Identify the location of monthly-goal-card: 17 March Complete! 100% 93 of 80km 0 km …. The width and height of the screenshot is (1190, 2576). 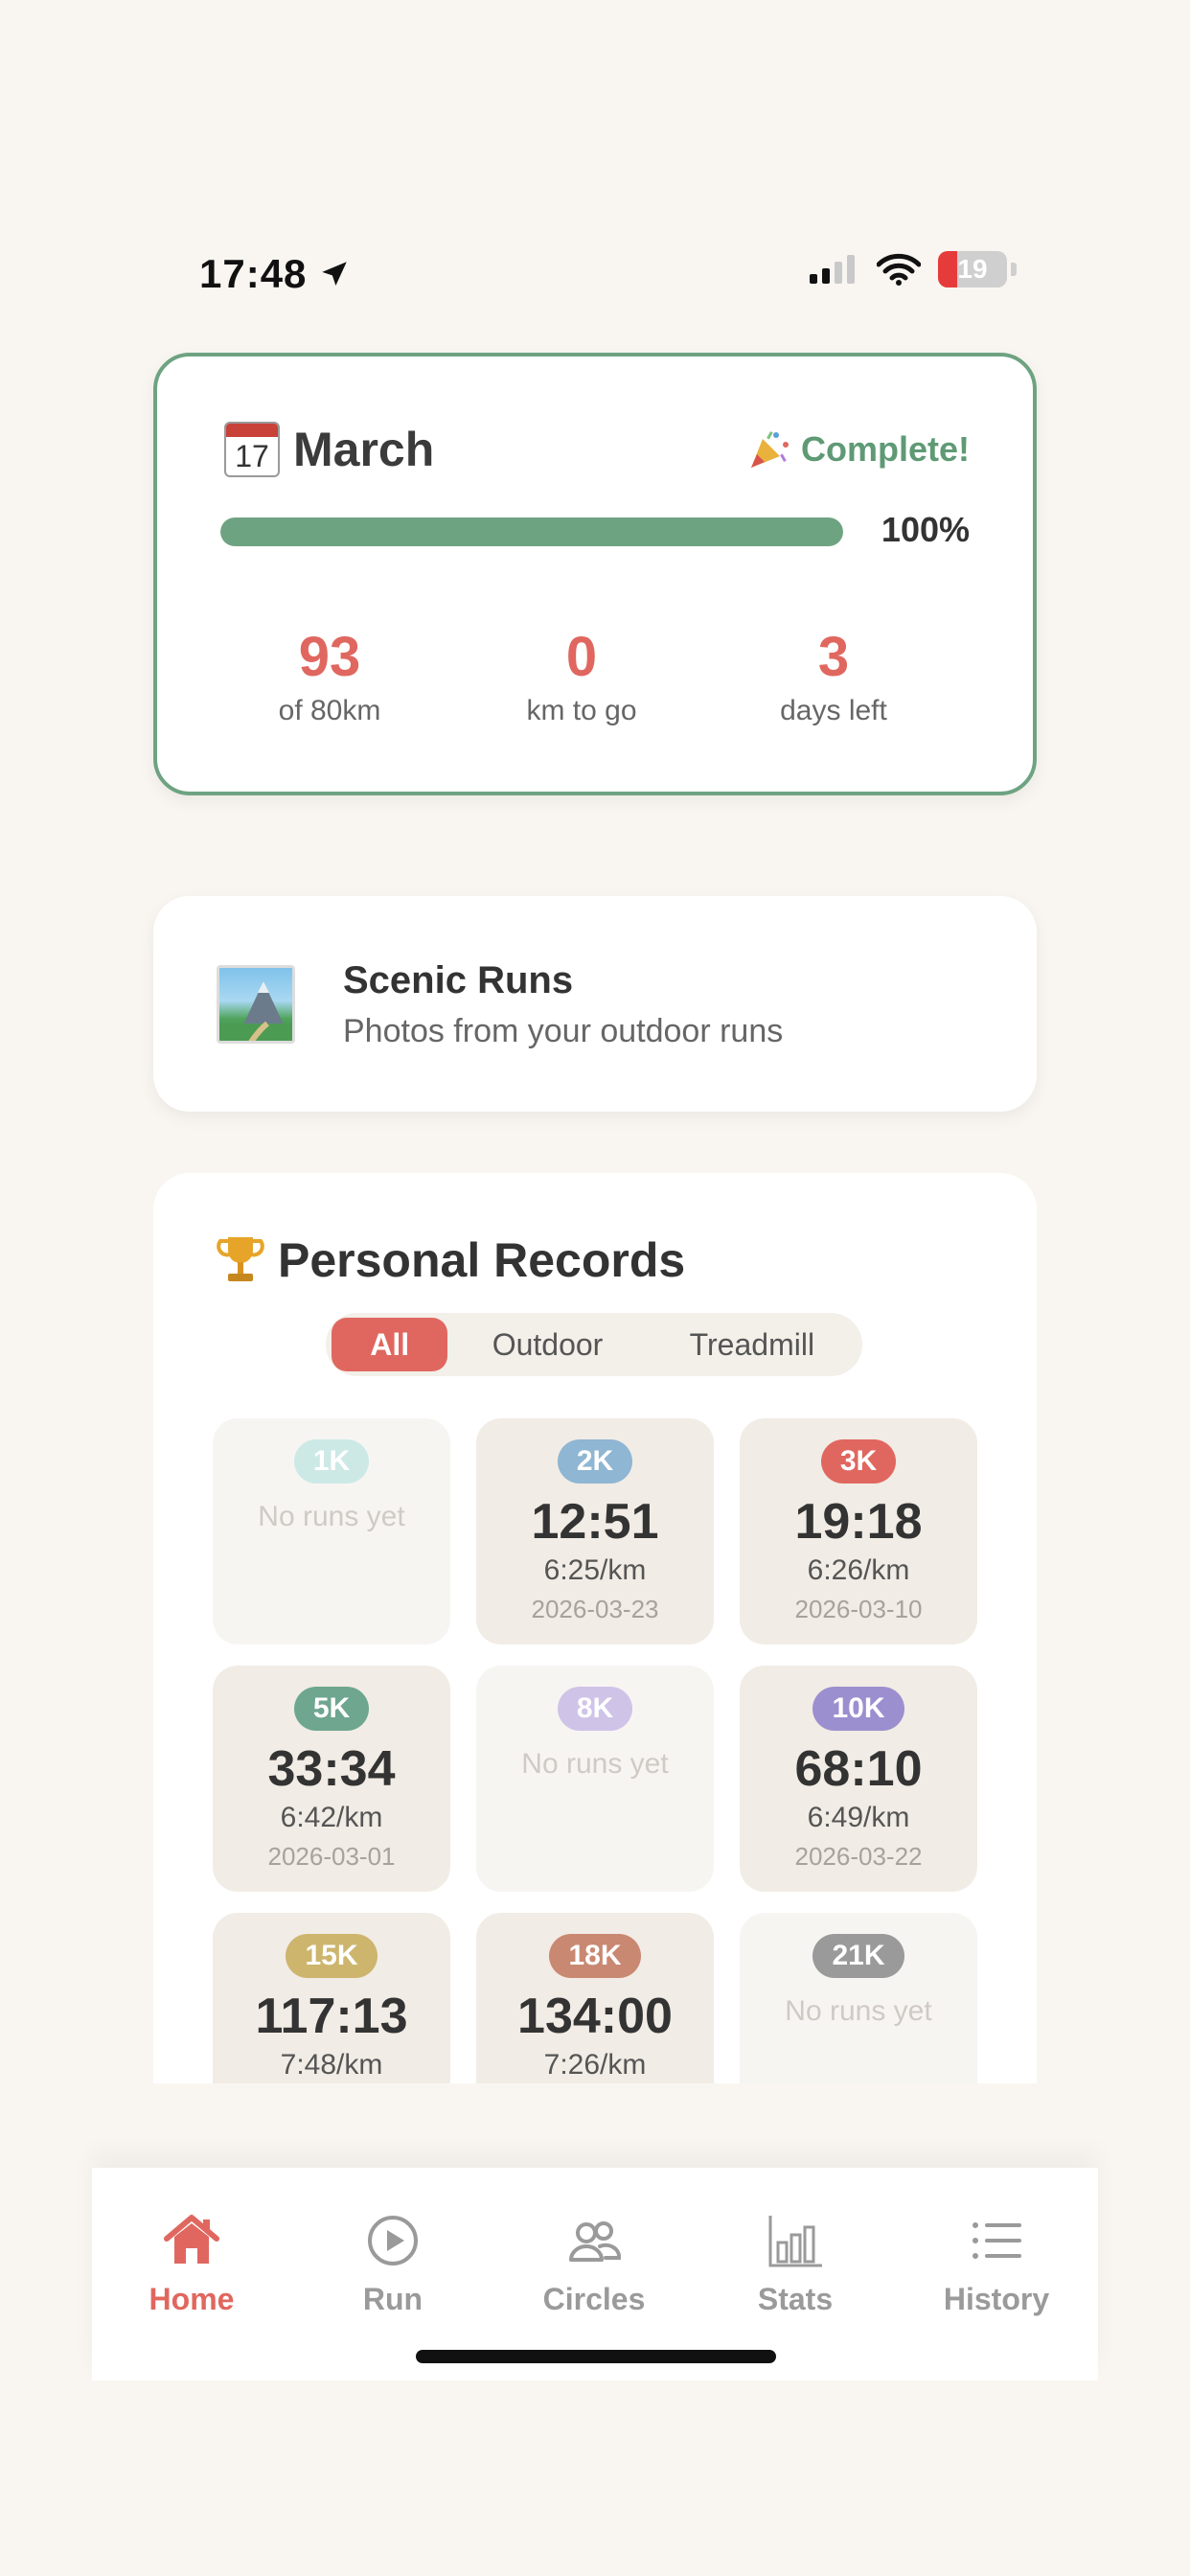
(595, 574).